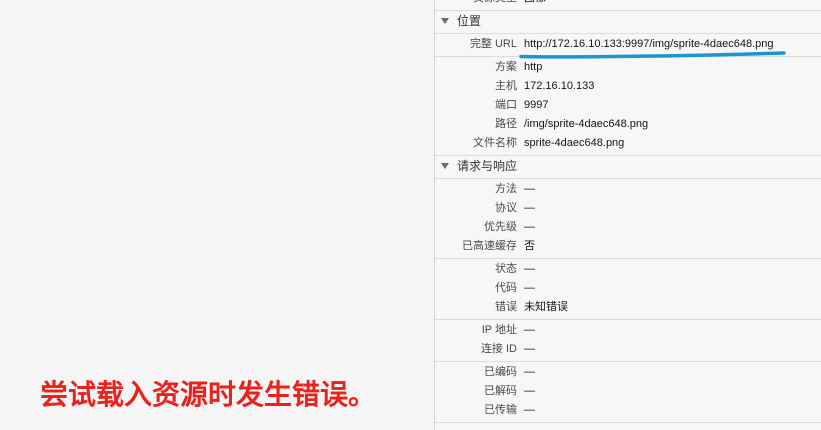 The image size is (821, 430). I want to click on filename-value: sprite-4daec648.png, so click(574, 143).